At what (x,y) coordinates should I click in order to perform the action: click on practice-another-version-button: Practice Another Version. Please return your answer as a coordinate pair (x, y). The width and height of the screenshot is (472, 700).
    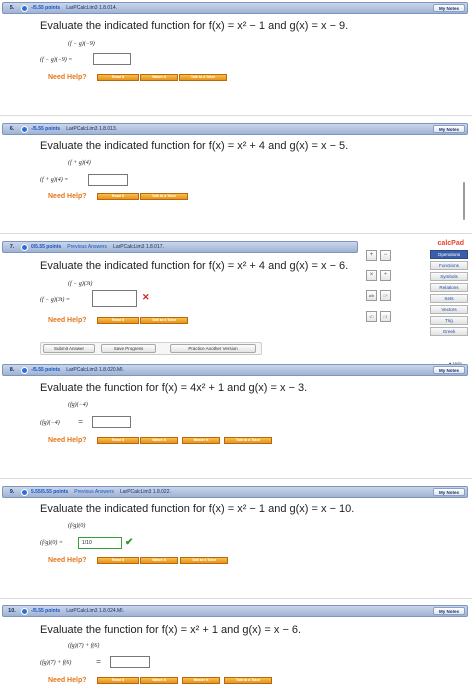
    Looking at the image, I should click on (213, 348).